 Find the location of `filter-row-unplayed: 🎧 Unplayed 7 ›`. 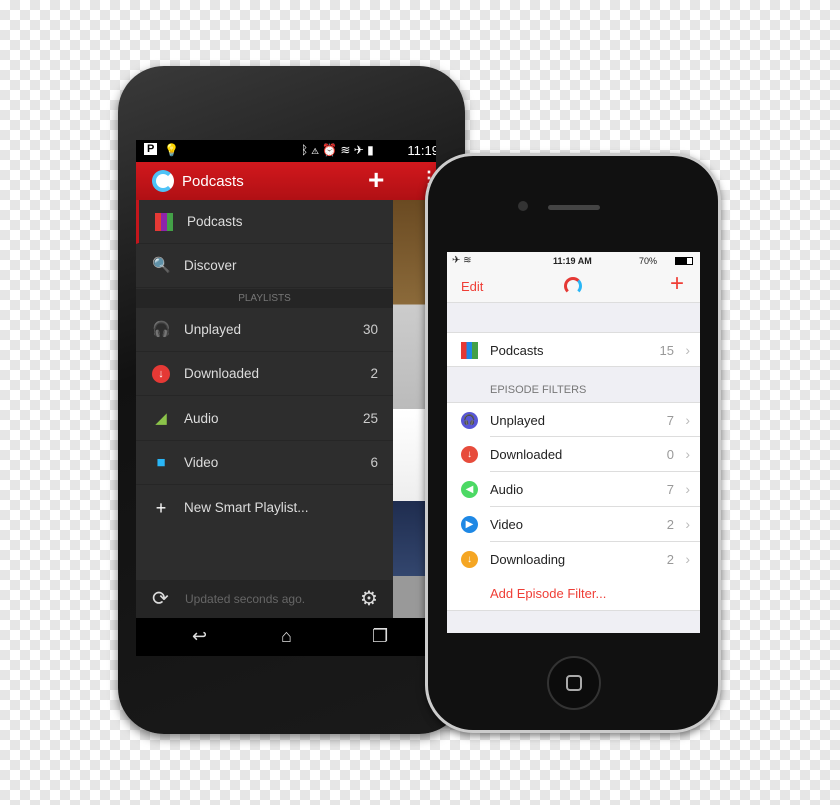

filter-row-unplayed: 🎧 Unplayed 7 › is located at coordinates (573, 419).